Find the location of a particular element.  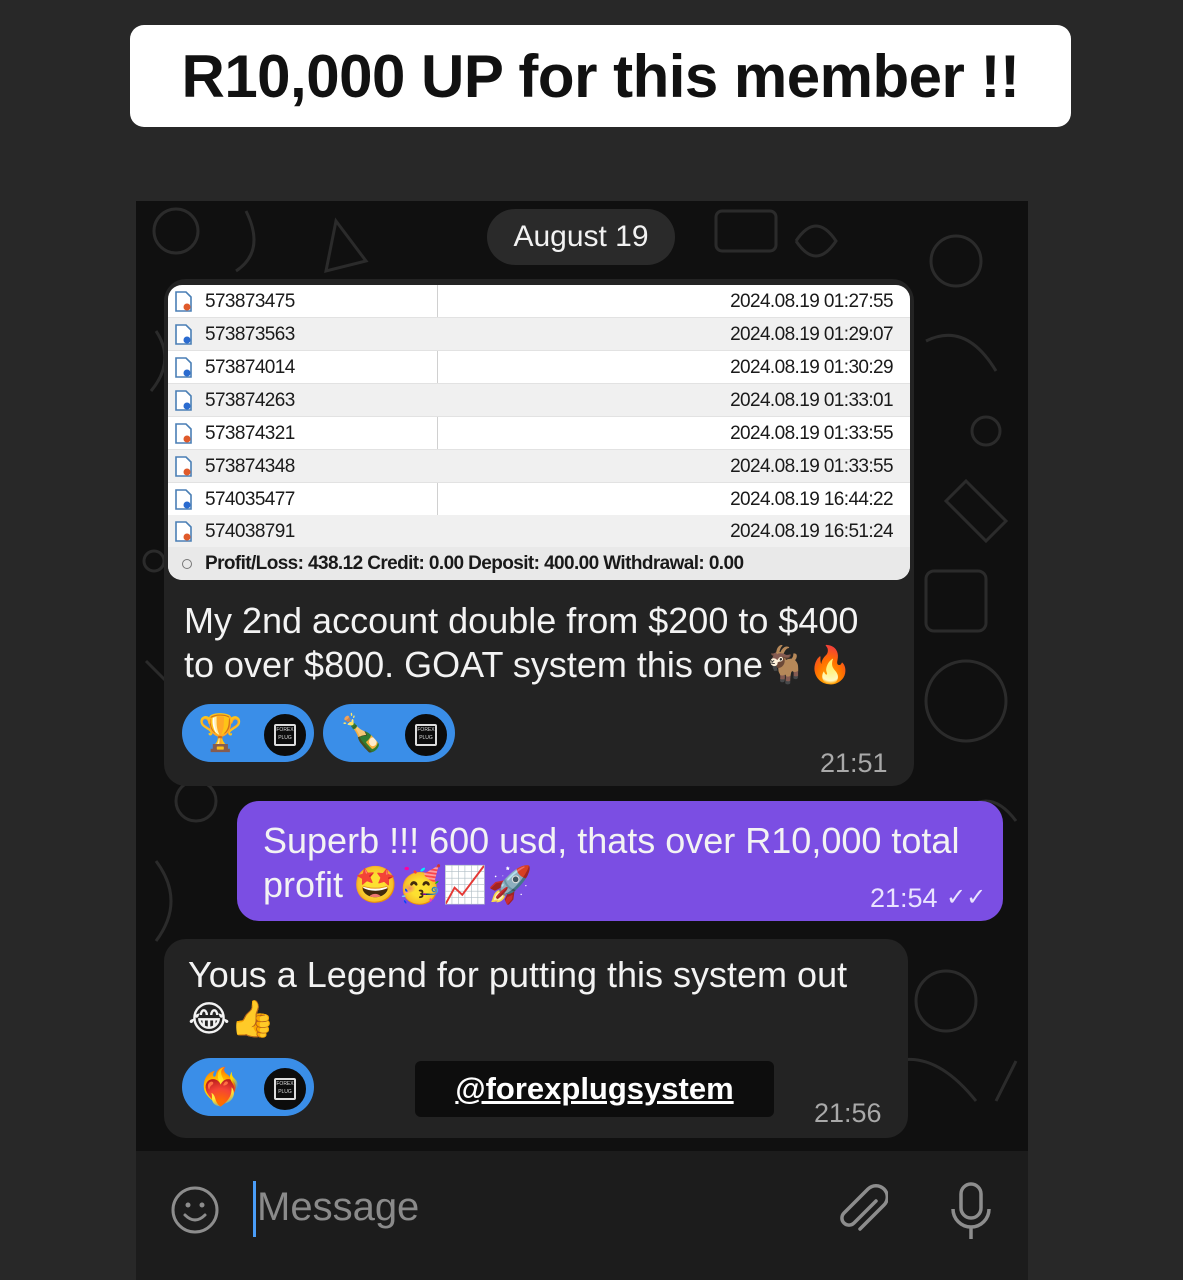

message-line: profit 🤩🥳📈🚀 is located at coordinates (398, 884).